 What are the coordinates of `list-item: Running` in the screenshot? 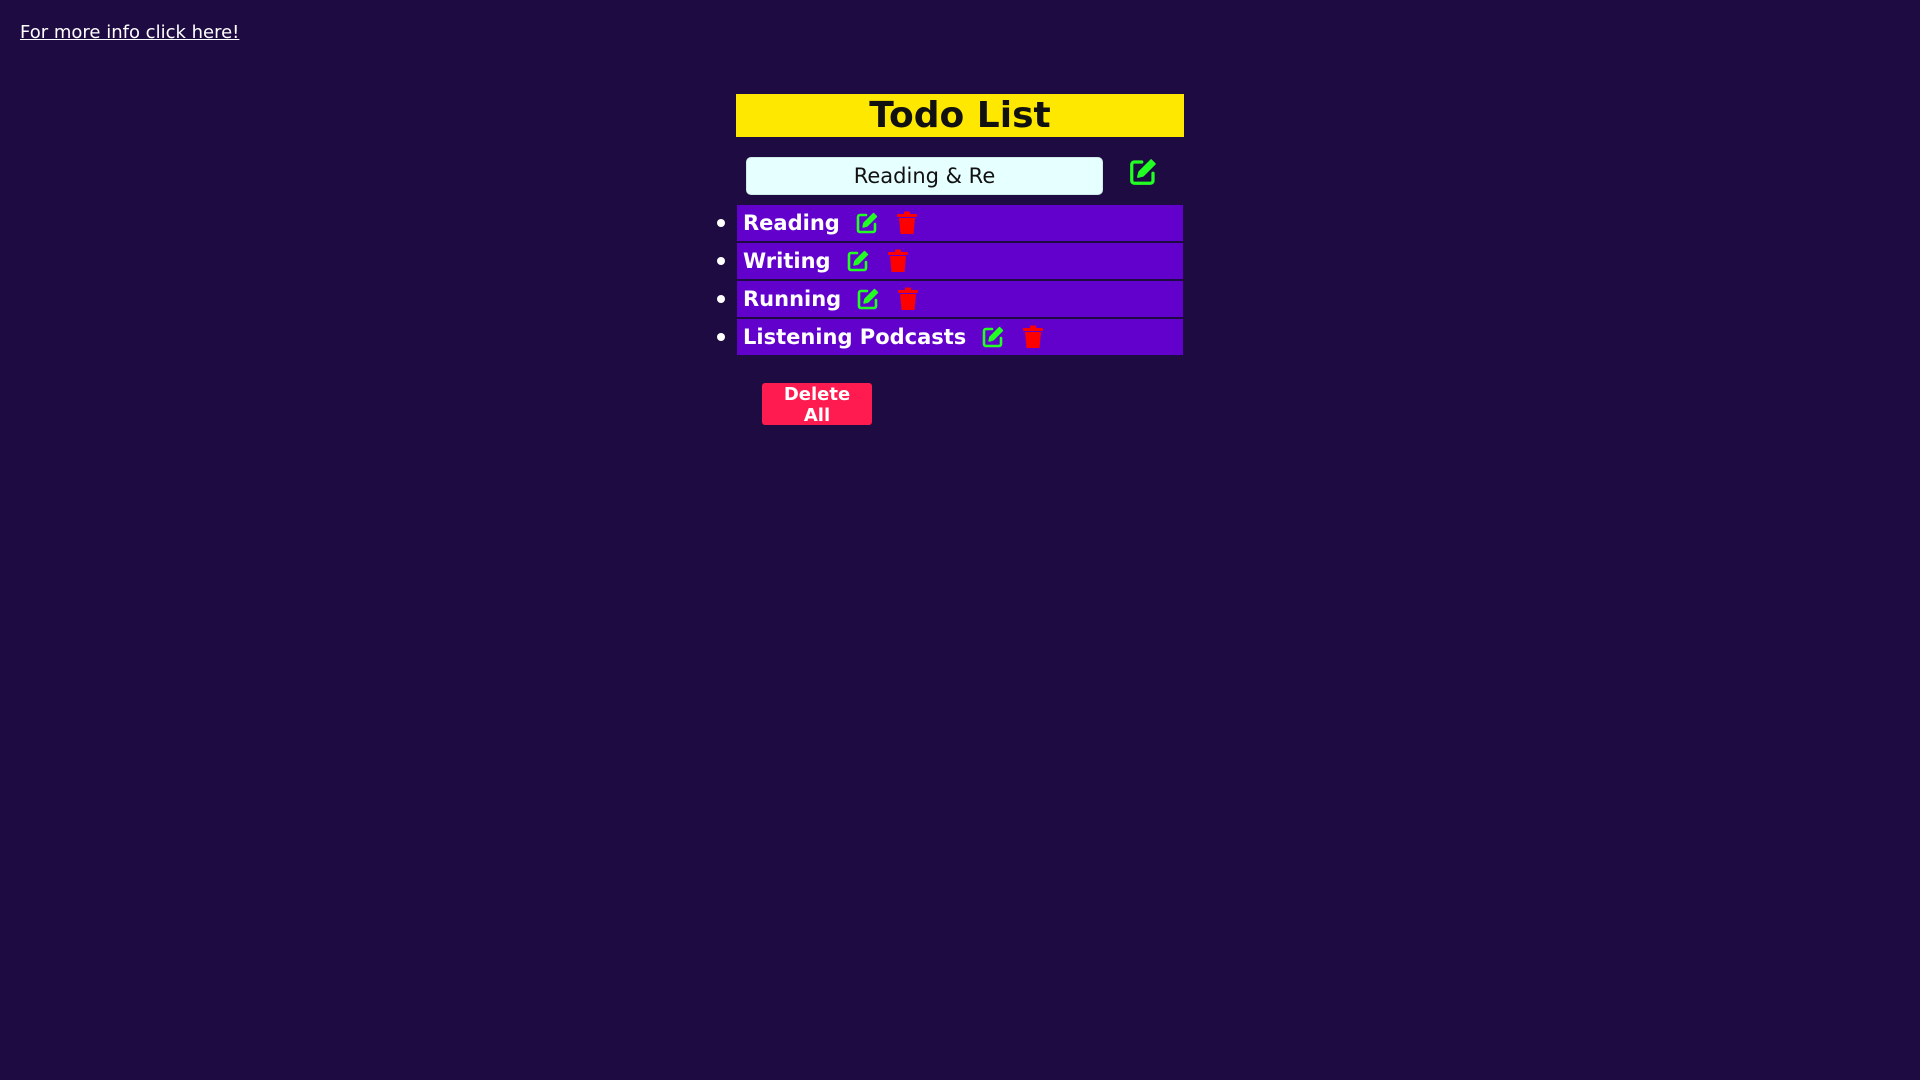 It's located at (950, 299).